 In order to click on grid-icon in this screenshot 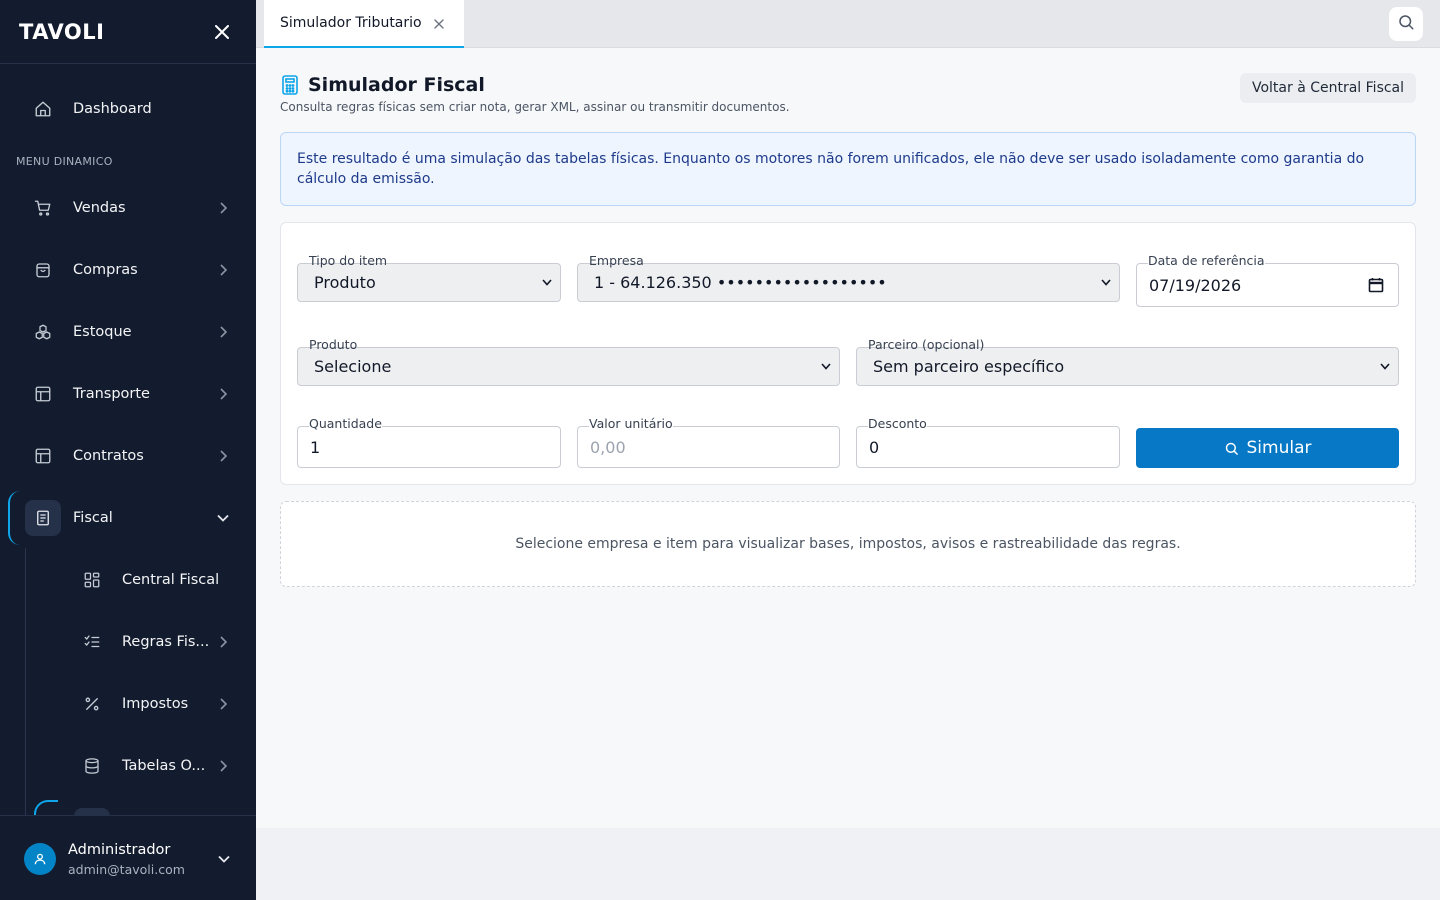, I will do `click(92, 580)`.